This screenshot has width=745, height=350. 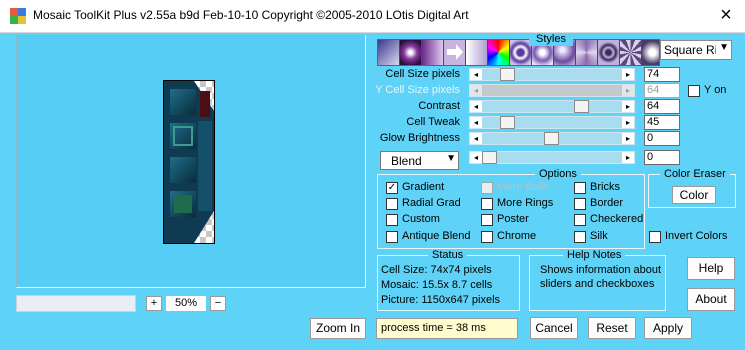 I want to click on style-tile-arrow, so click(x=455, y=52).